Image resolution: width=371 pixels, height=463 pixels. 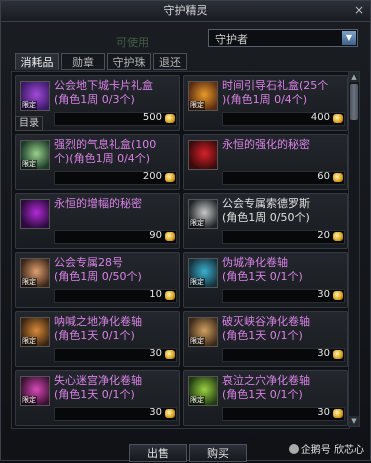 What do you see at coordinates (320, 117) in the screenshot?
I see `item-price: 400` at bounding box center [320, 117].